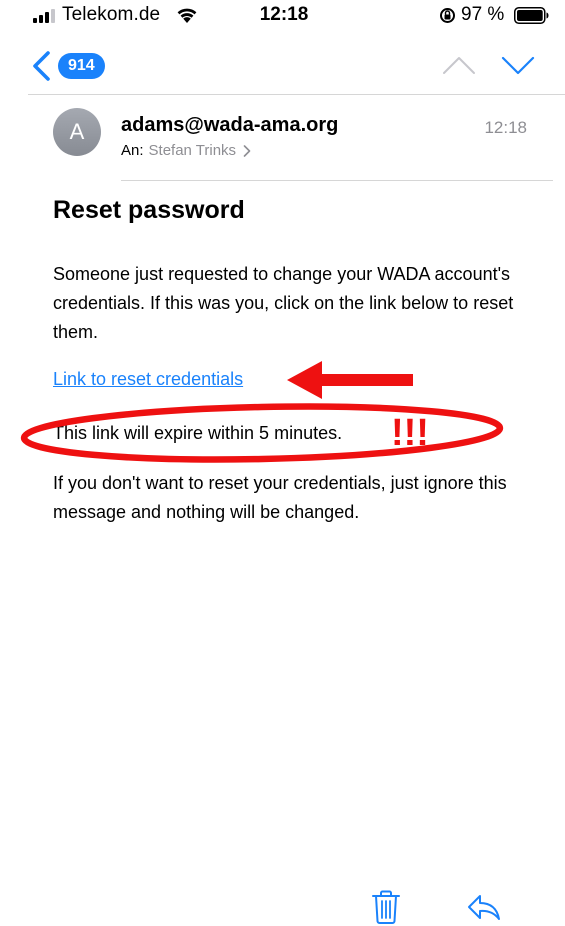 Image resolution: width=565 pixels, height=926 pixels. I want to click on chevron-down-icon, so click(518, 65).